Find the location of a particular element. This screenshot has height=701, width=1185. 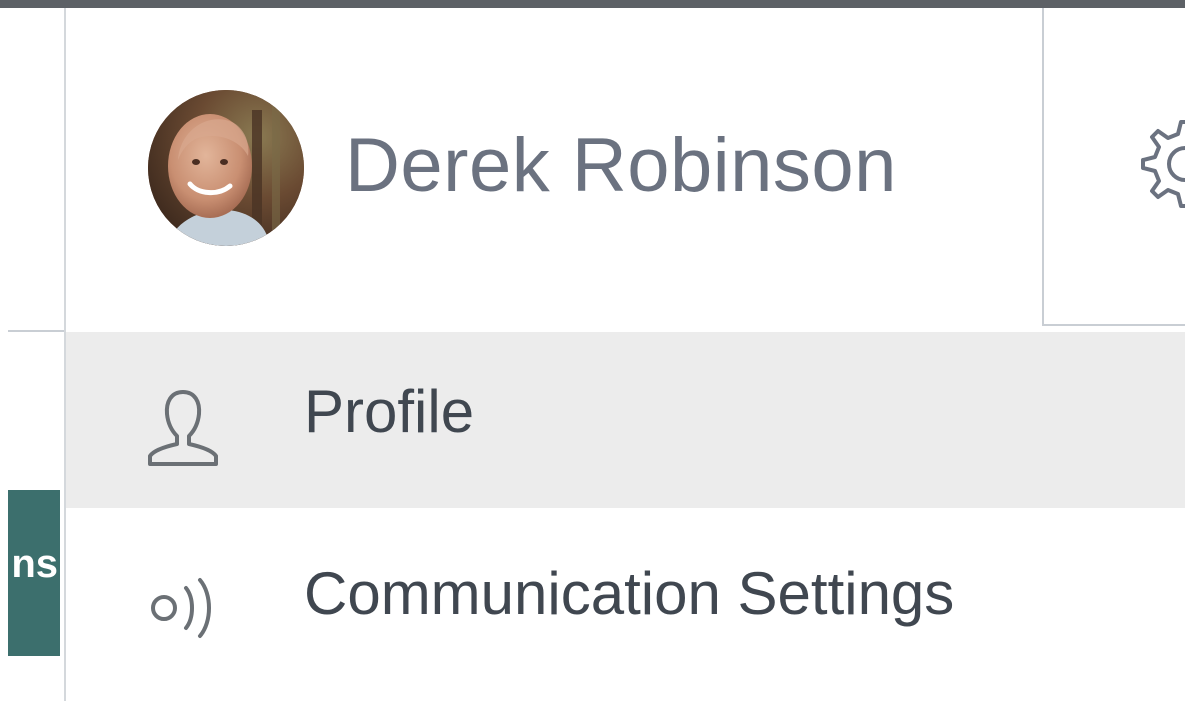

avatar-photo is located at coordinates (226, 168).